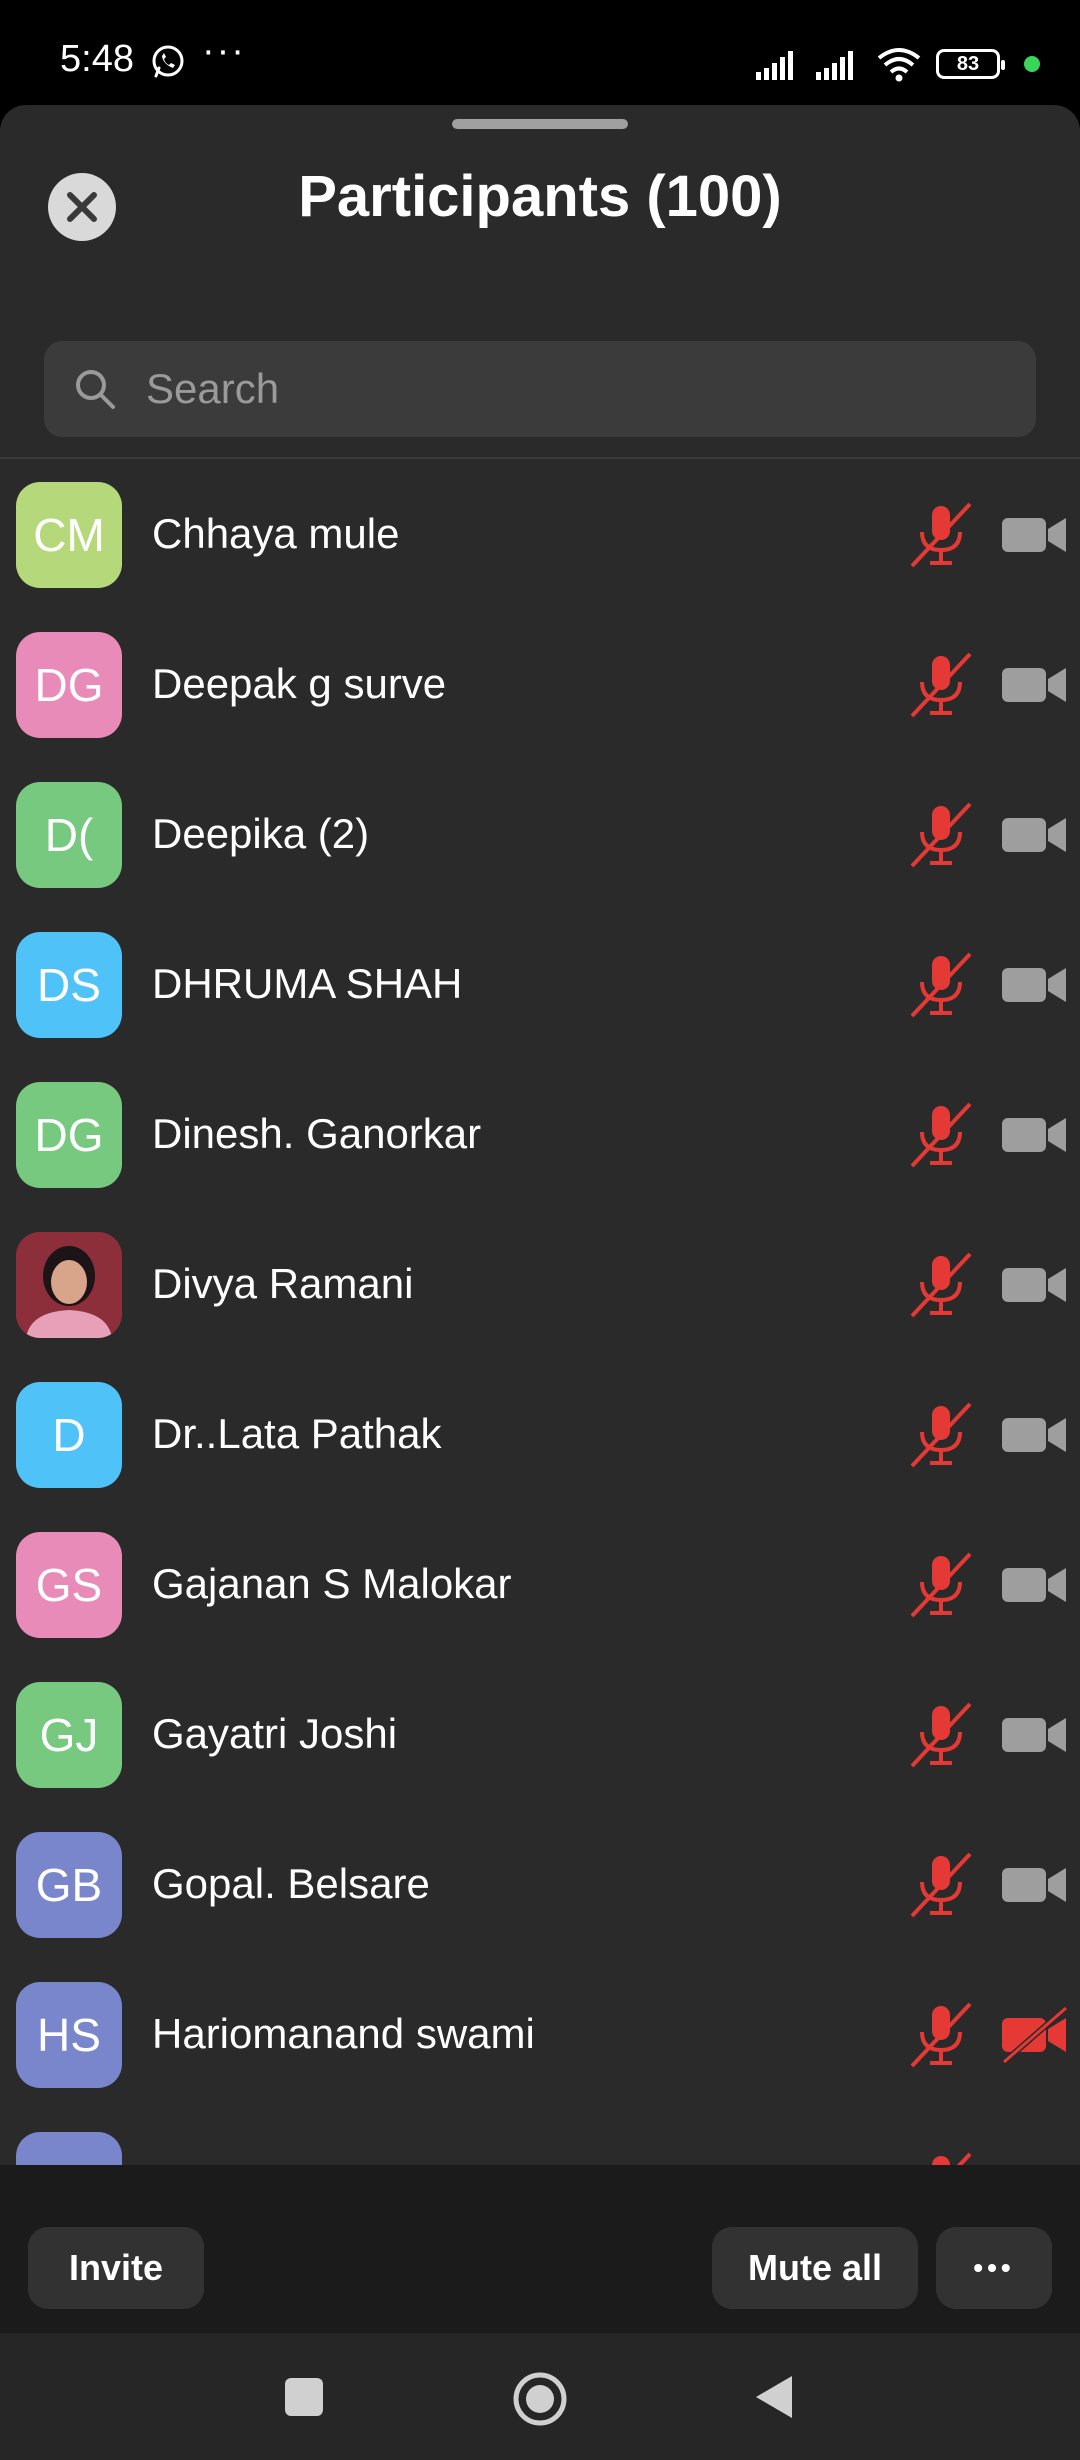  Describe the element at coordinates (590, 389) in the screenshot. I see `search-input` at that location.